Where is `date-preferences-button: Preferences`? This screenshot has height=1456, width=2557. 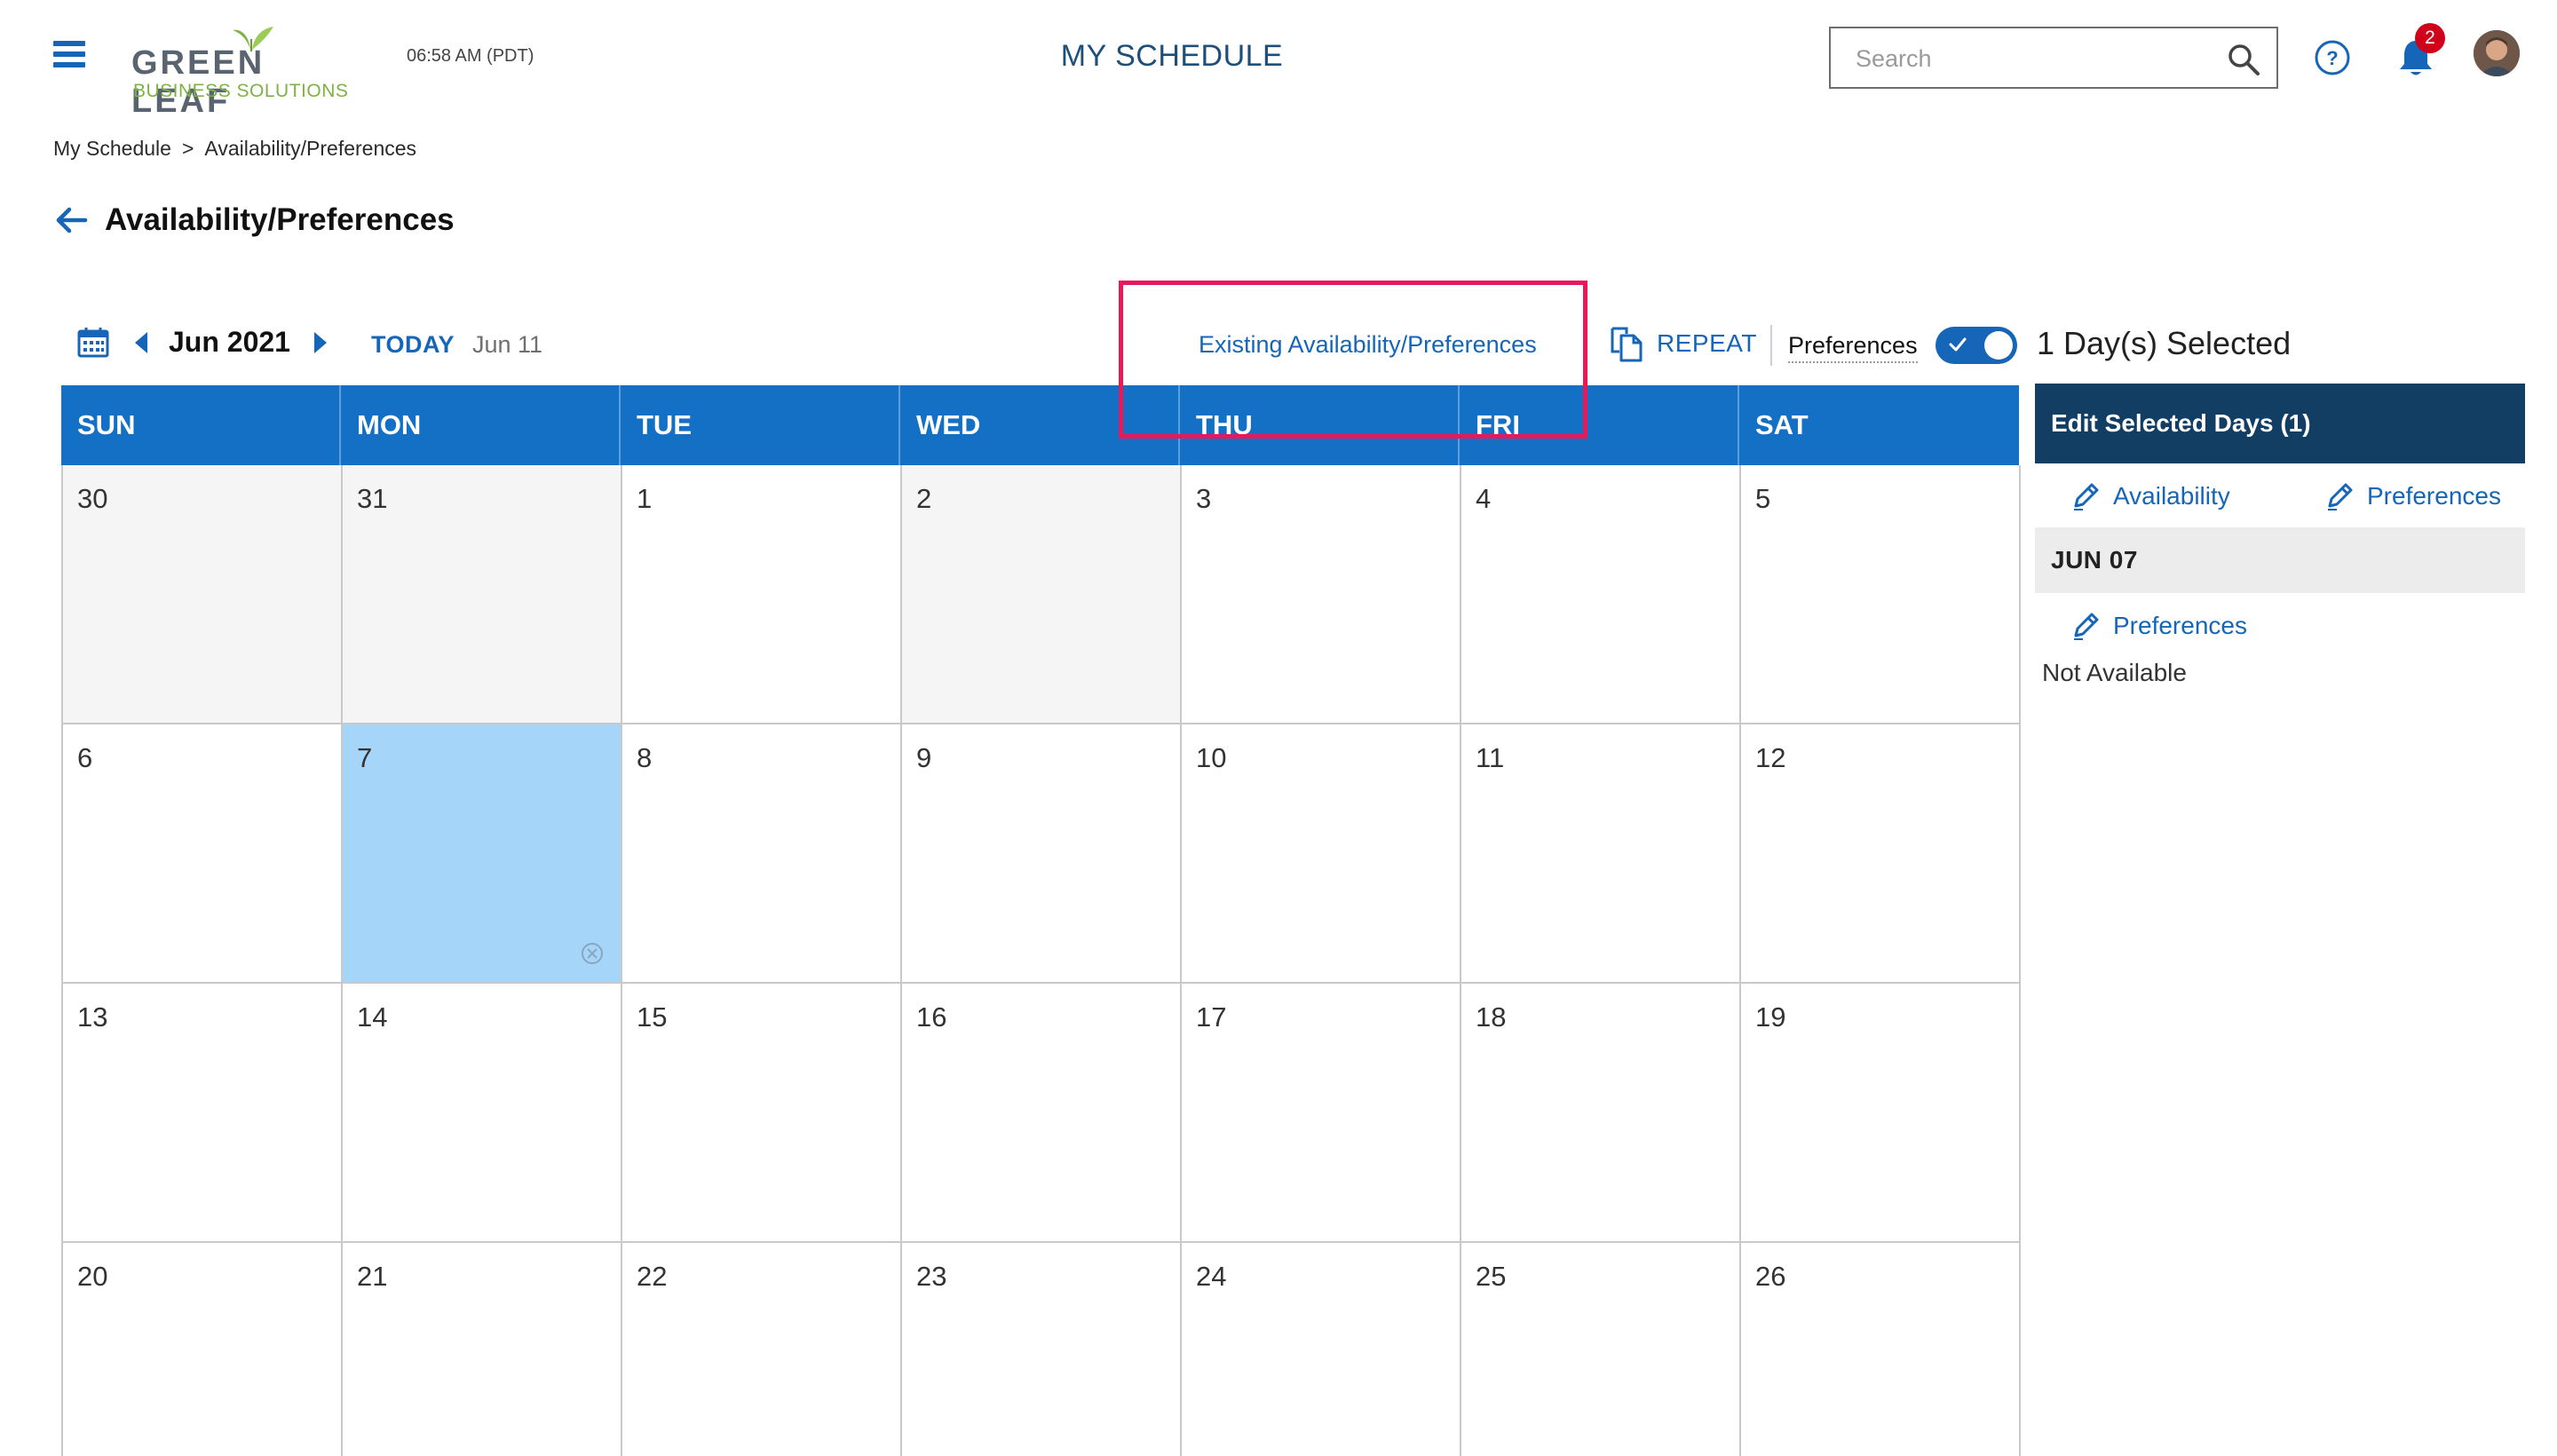
date-preferences-button: Preferences is located at coordinates (2158, 626).